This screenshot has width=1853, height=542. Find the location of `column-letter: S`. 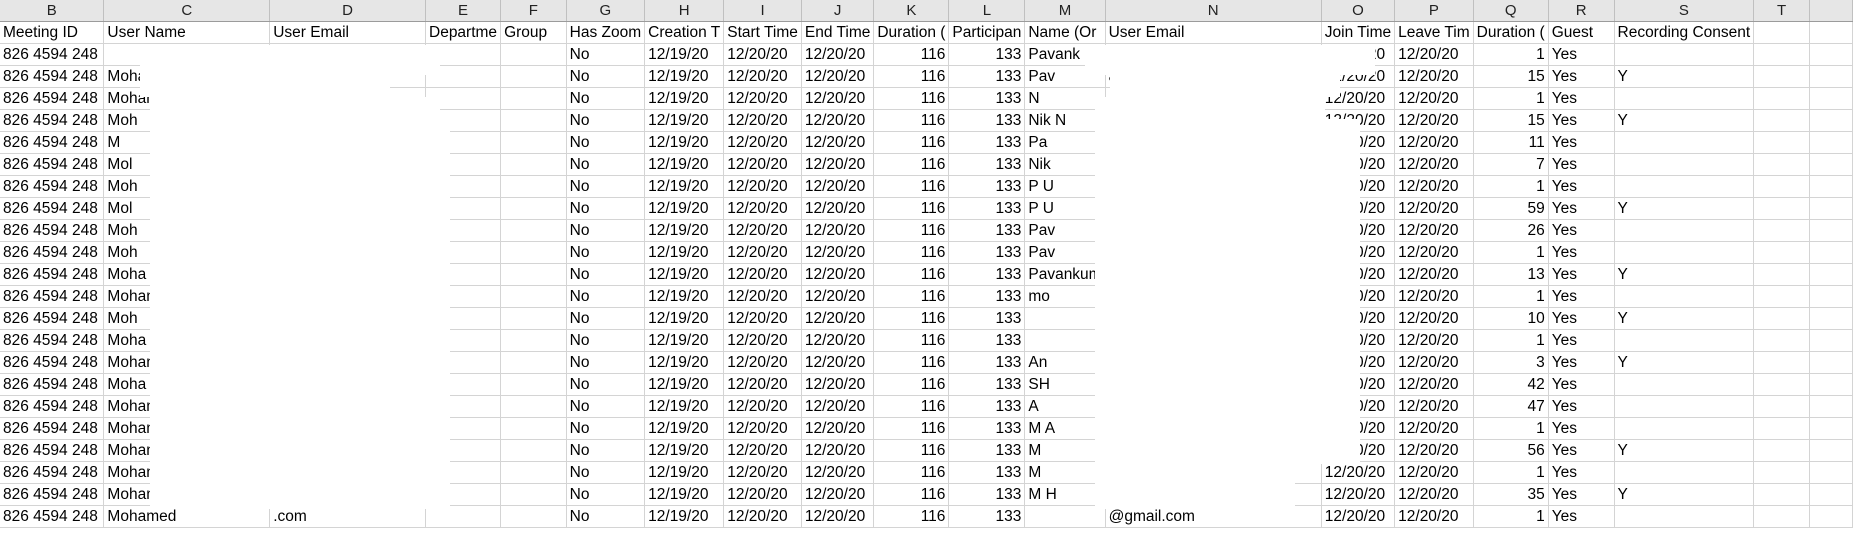

column-letter: S is located at coordinates (1684, 11).